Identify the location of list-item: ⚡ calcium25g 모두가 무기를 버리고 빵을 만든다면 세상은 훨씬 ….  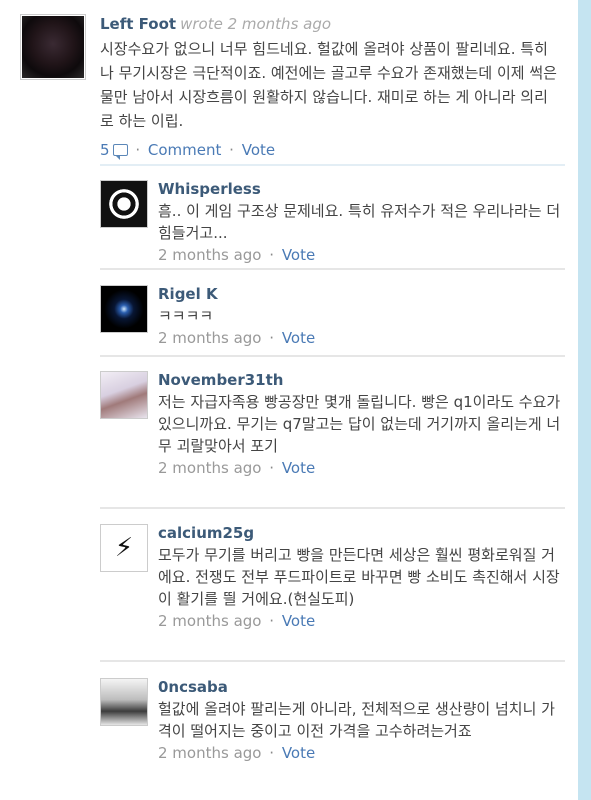
(332, 592).